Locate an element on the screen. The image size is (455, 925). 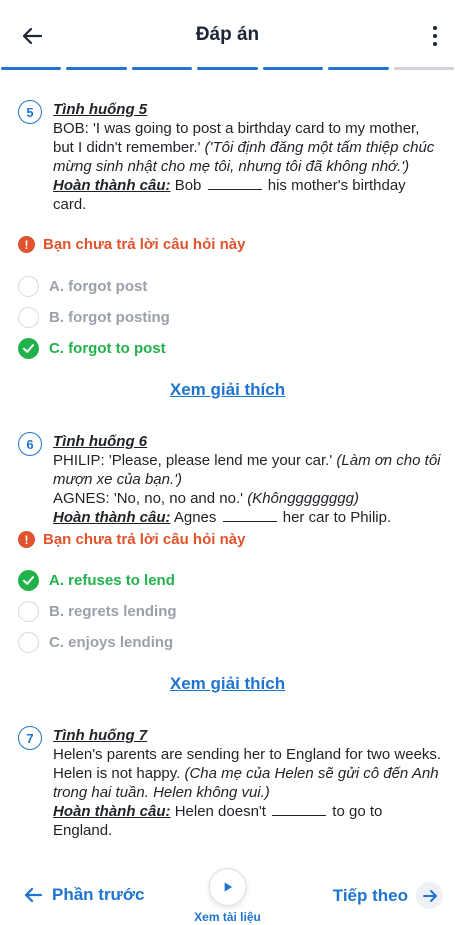
page-title: Đáp án is located at coordinates (227, 34).